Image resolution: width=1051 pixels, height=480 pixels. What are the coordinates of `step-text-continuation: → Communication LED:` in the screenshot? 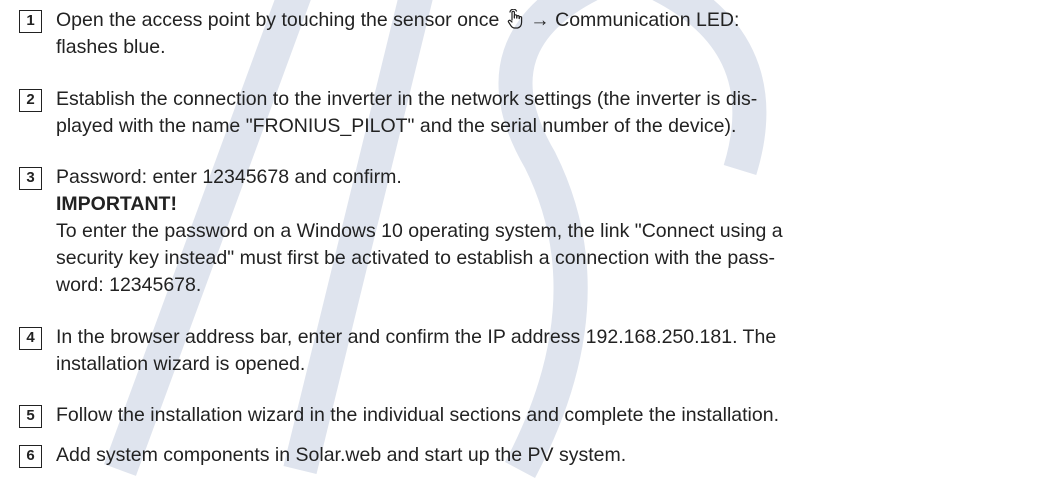 It's located at (632, 20).